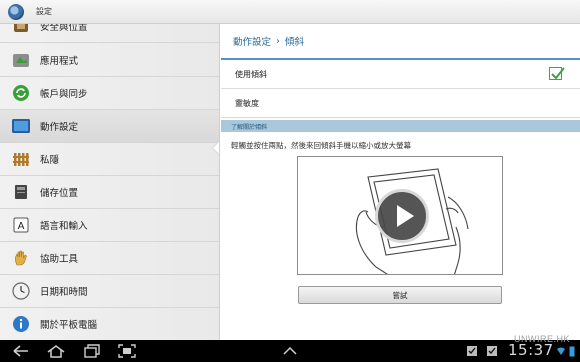 This screenshot has width=580, height=362. What do you see at coordinates (321, 145) in the screenshot?
I see `tilt-instruction-text: 輕觸並按住兩點，然後來回傾斜手機以縮小或放大螢幕` at bounding box center [321, 145].